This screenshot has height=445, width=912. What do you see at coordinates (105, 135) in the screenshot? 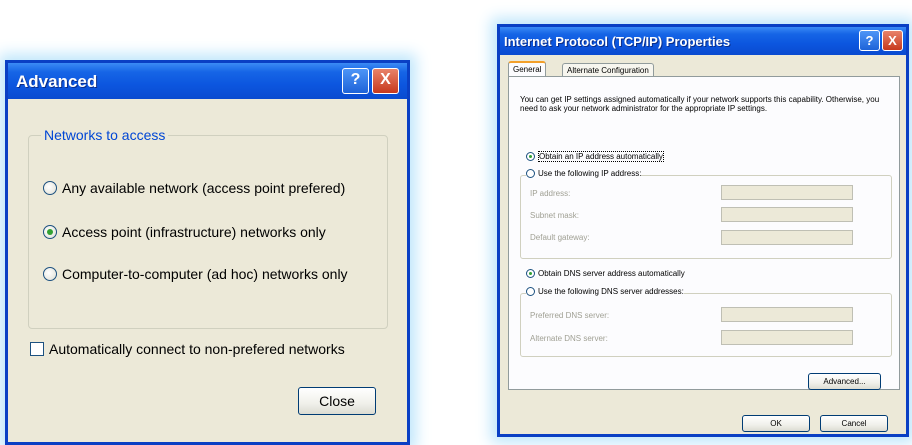
I see `group-title: Networks to access` at bounding box center [105, 135].